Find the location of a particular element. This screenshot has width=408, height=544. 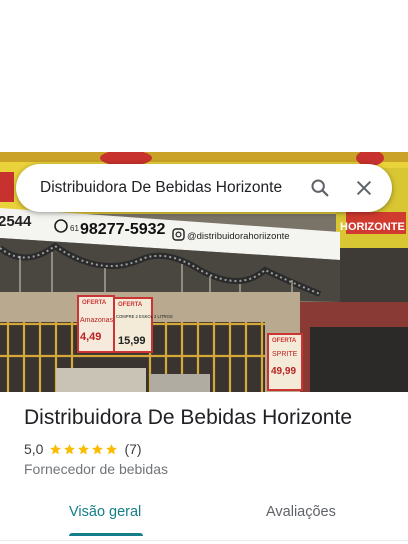

poster-3-product: SPRITE is located at coordinates (285, 354).